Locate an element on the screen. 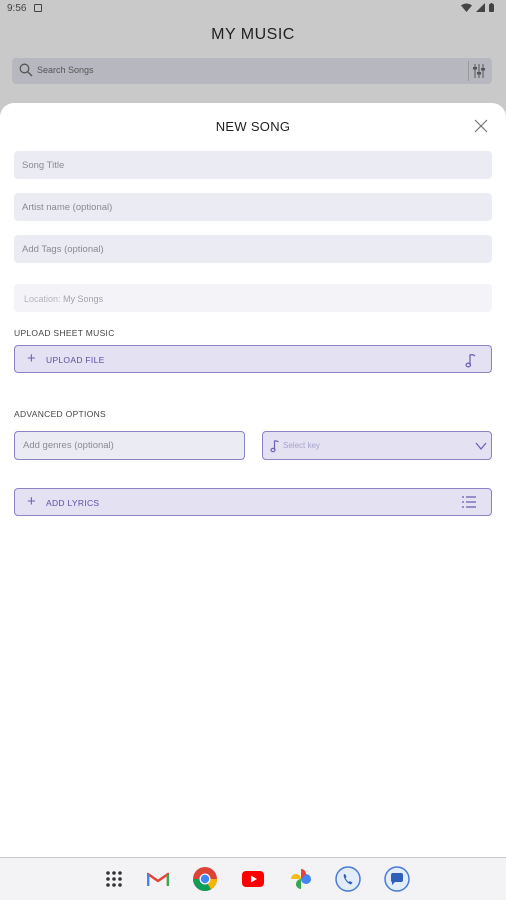 The image size is (506, 900). status-icons is located at coordinates (477, 7).